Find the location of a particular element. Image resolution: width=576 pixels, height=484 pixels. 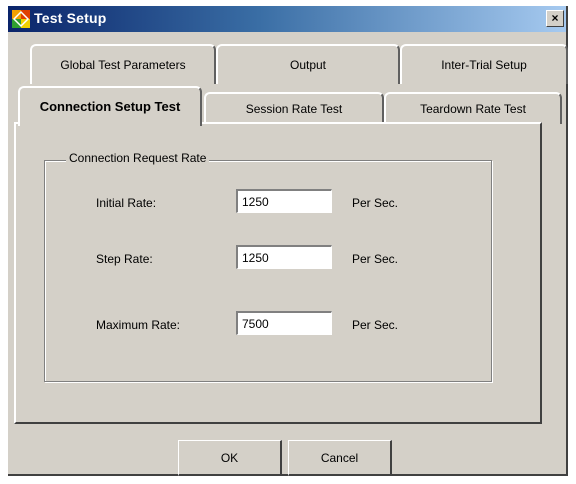

tab-session-rate-test: Session Rate Test is located at coordinates (294, 108).